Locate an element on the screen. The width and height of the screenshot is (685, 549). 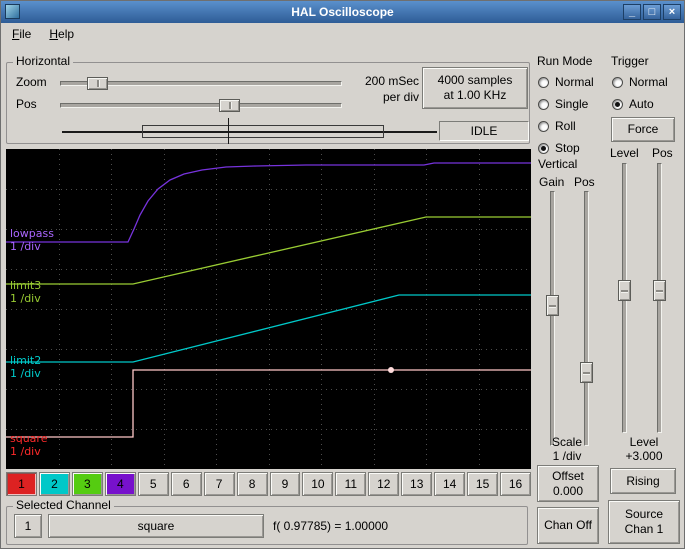
run-mode-option-label: Roll is located at coordinates (565, 126).